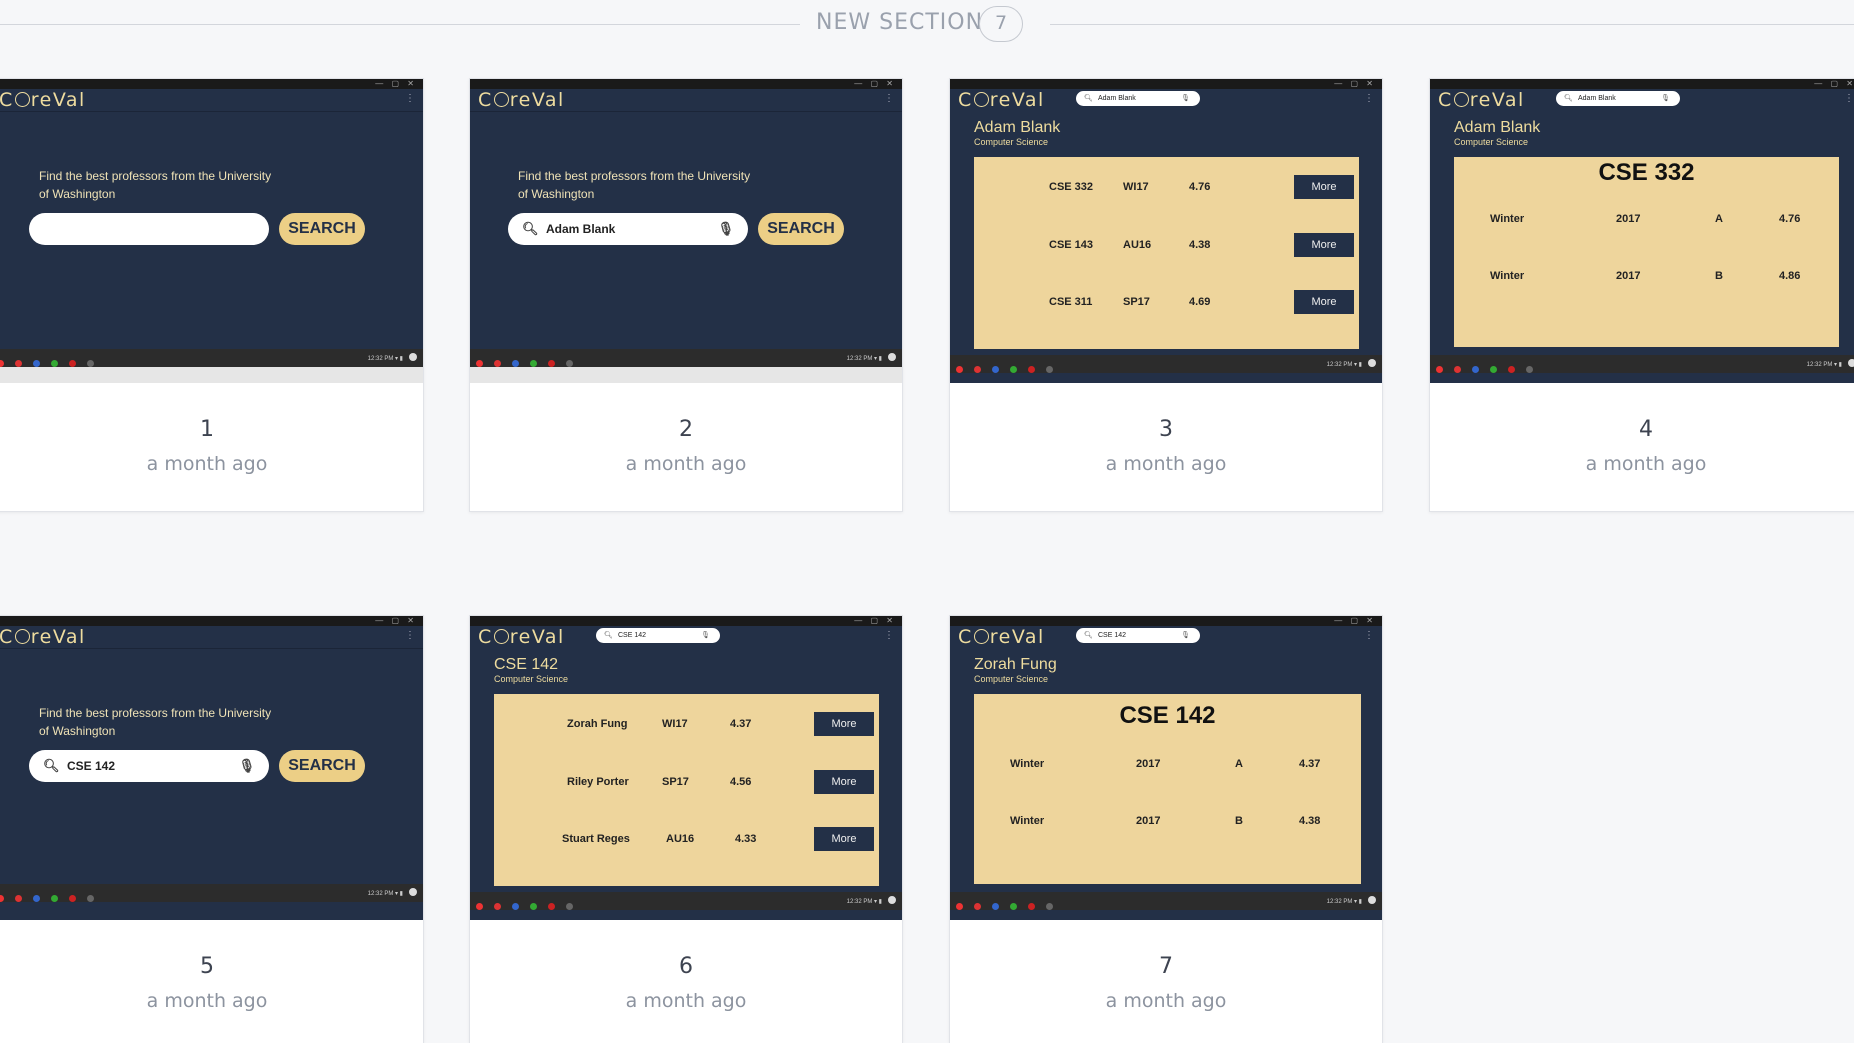  Describe the element at coordinates (400, 24) in the screenshot. I see `section-divider-left` at that location.